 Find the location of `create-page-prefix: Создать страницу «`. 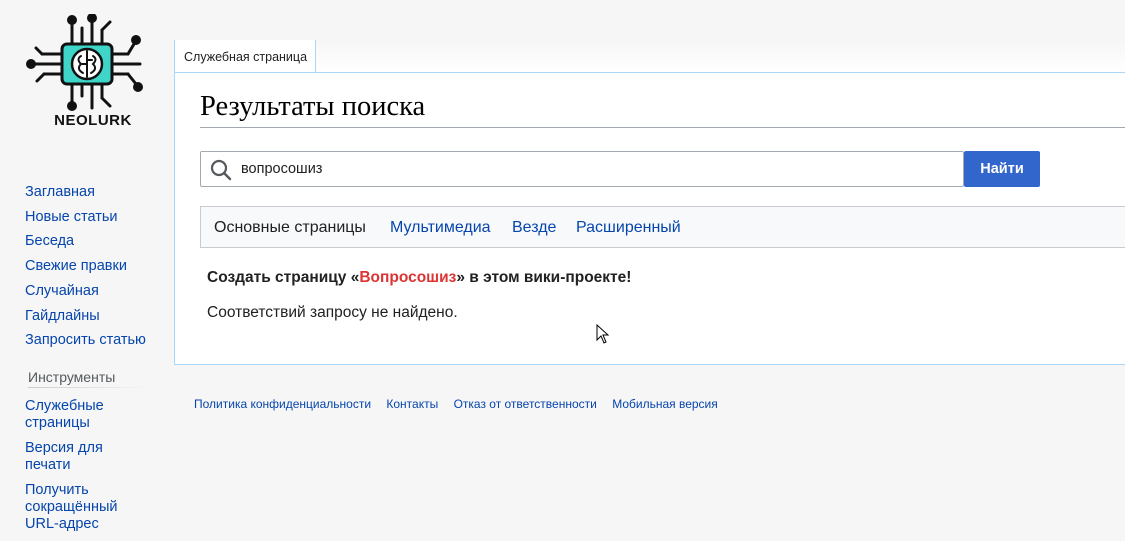

create-page-prefix: Создать страницу « is located at coordinates (283, 277).